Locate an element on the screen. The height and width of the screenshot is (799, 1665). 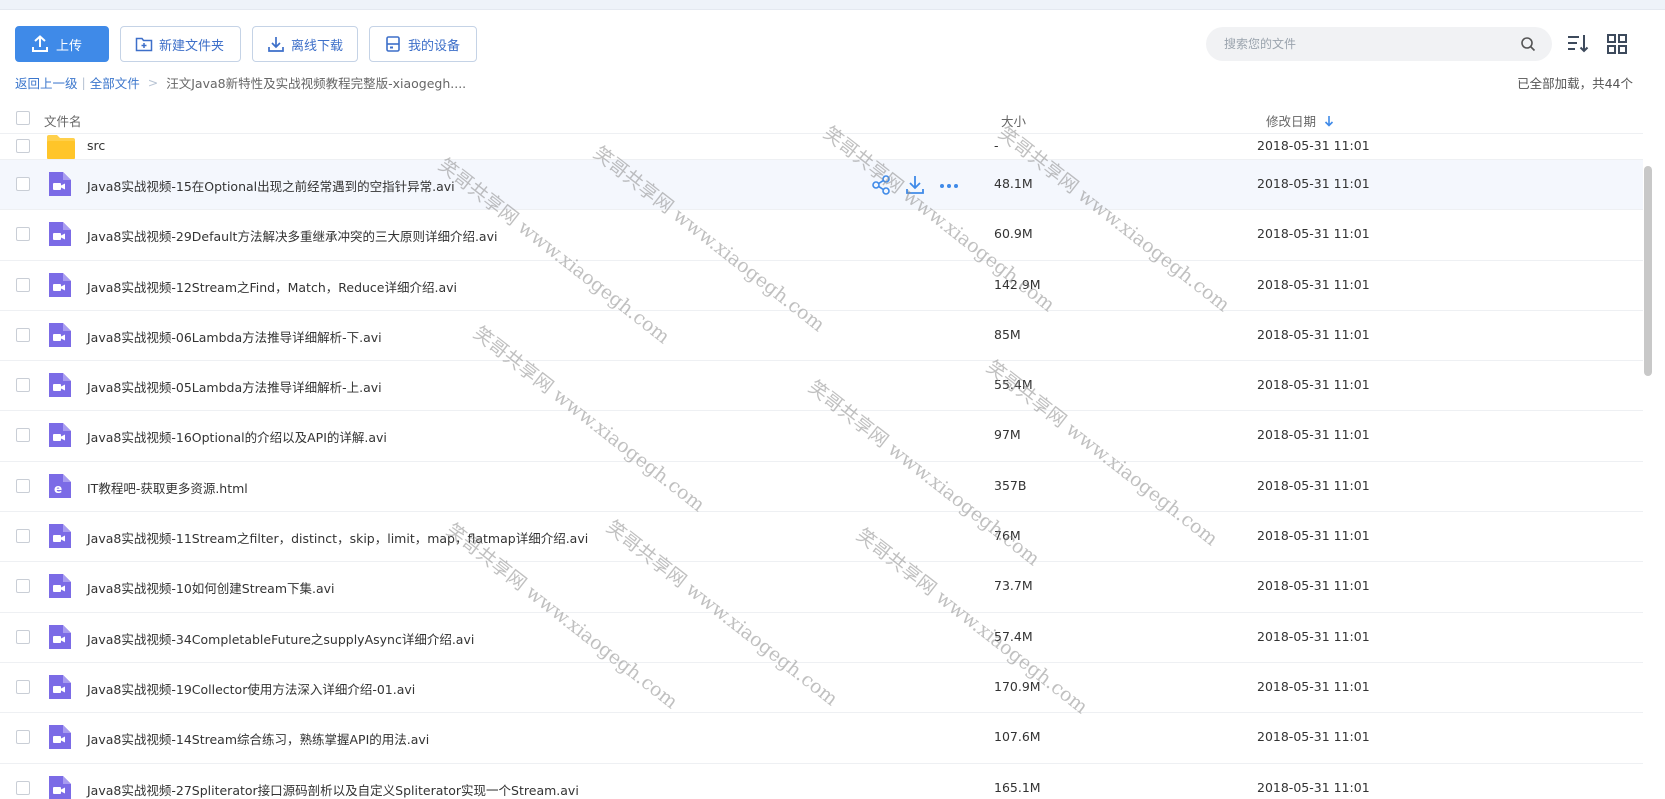
search-box is located at coordinates (1379, 44).